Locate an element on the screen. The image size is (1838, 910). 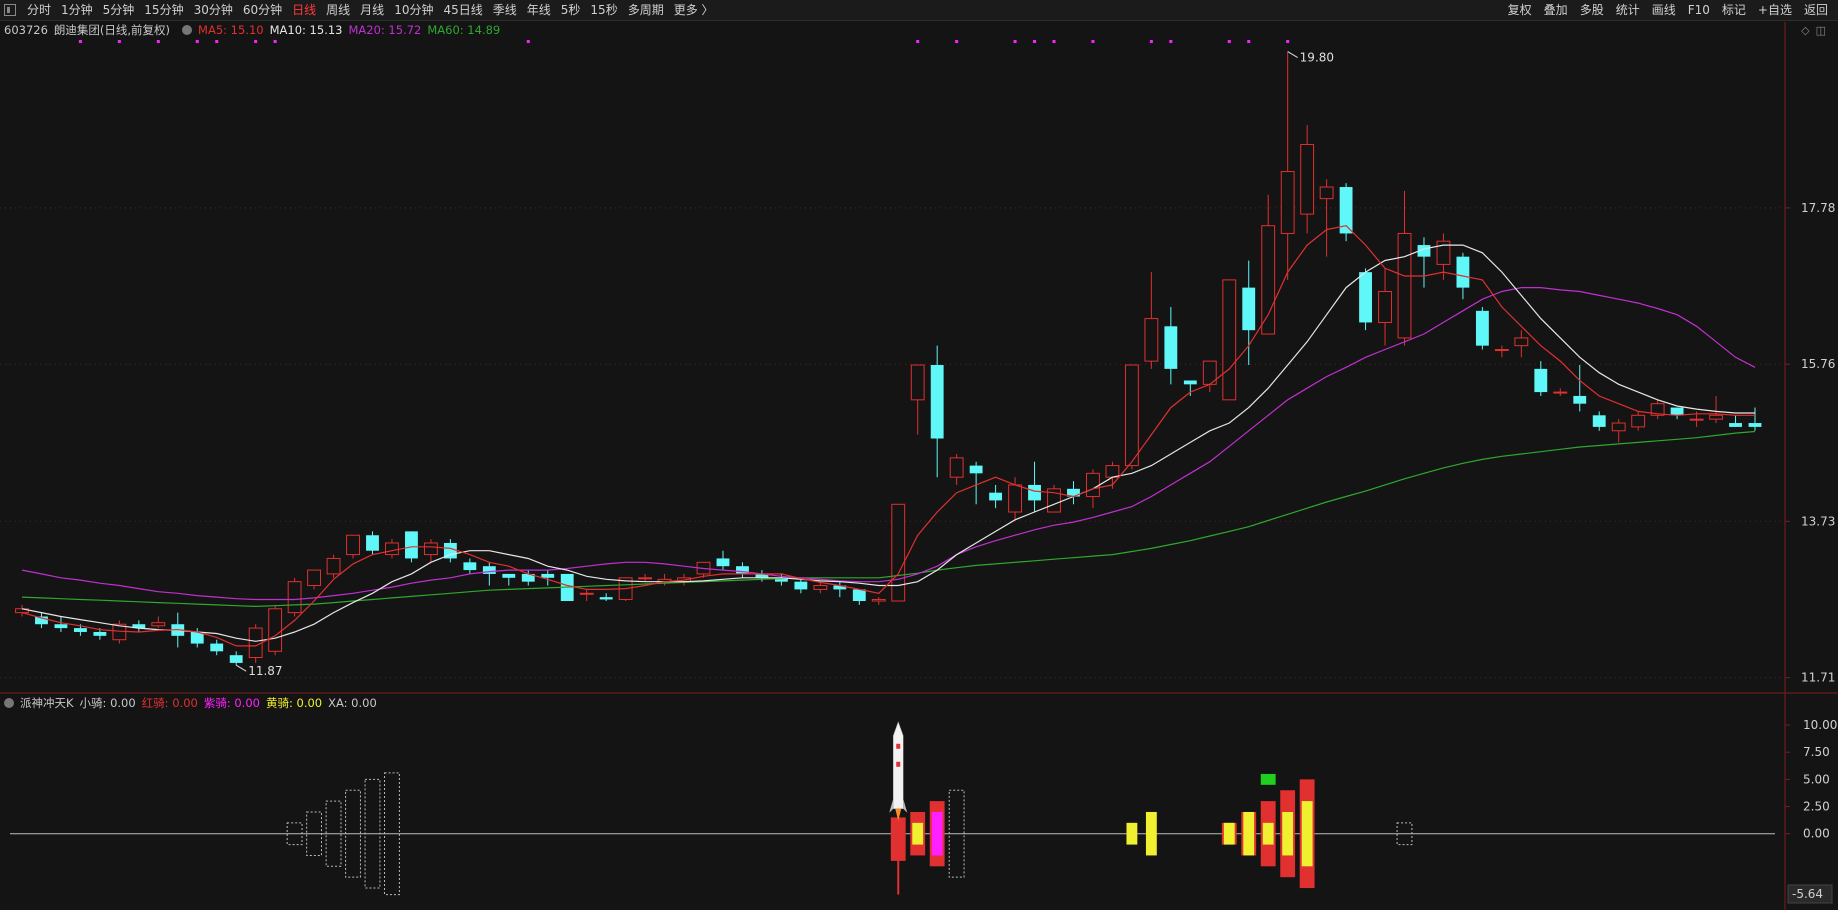
sidebar-toggle-icon is located at coordinates (10, 10).